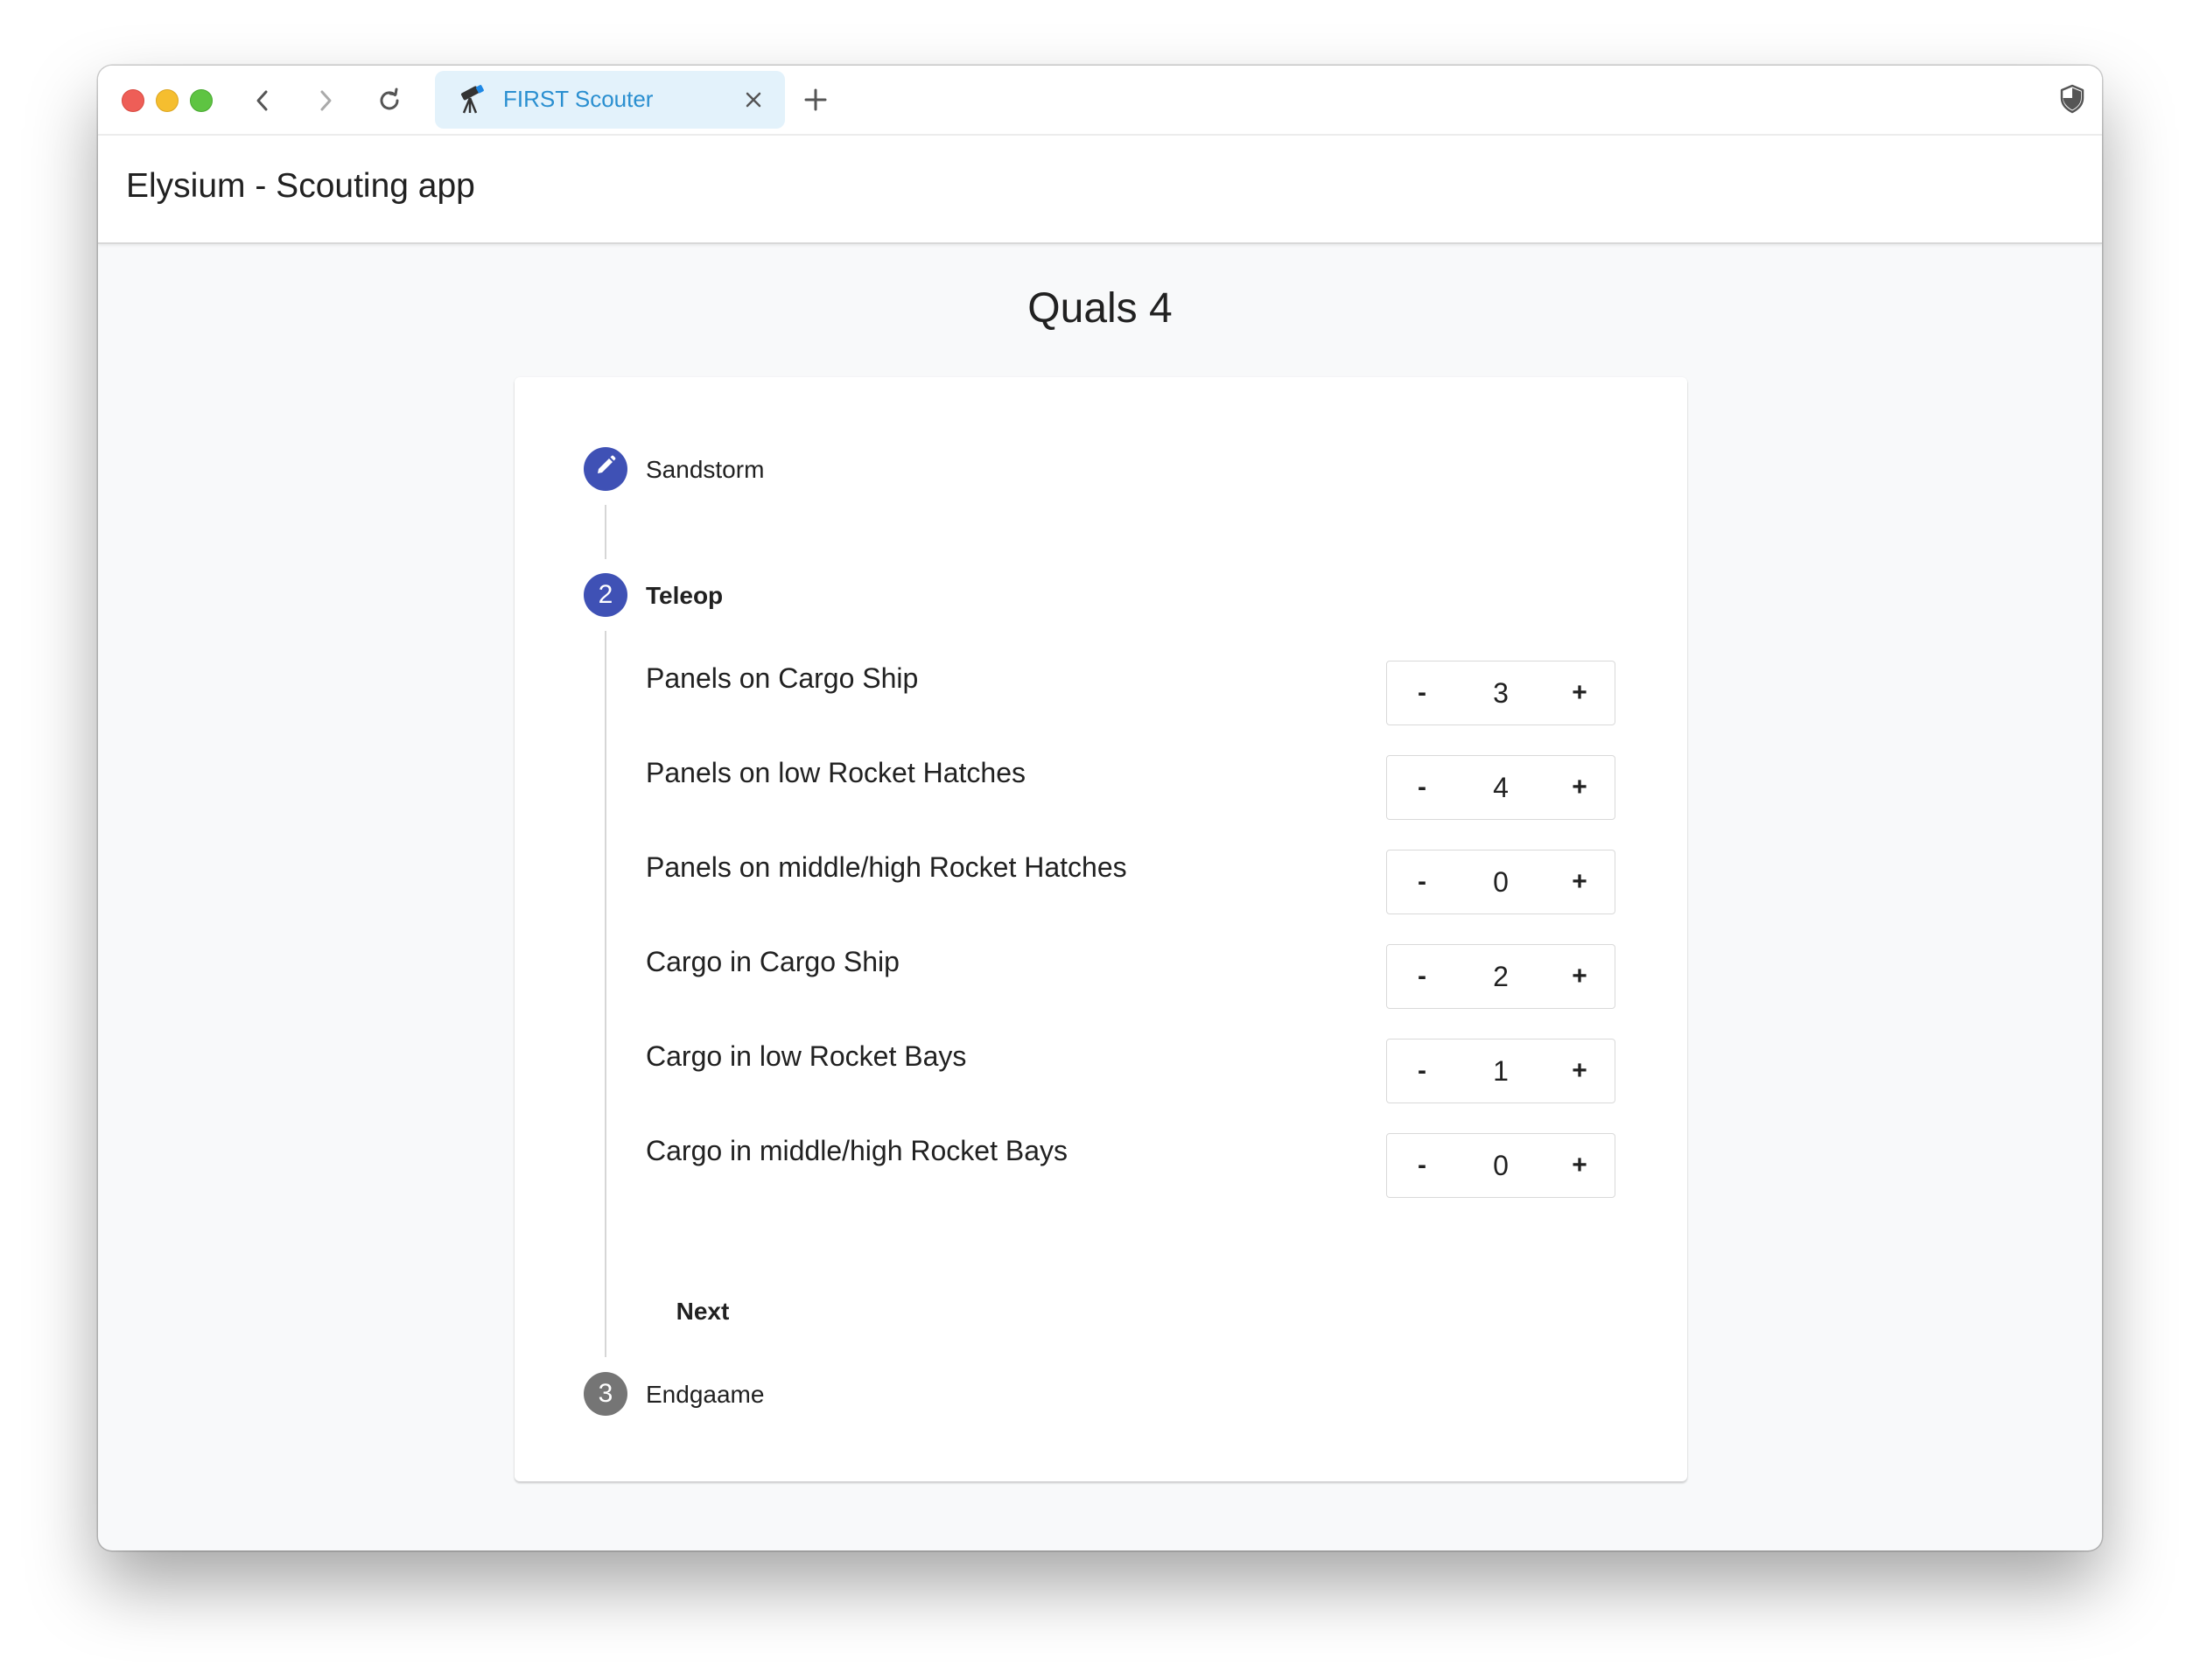 This screenshot has height=1680, width=2200. I want to click on reload-icon, so click(389, 100).